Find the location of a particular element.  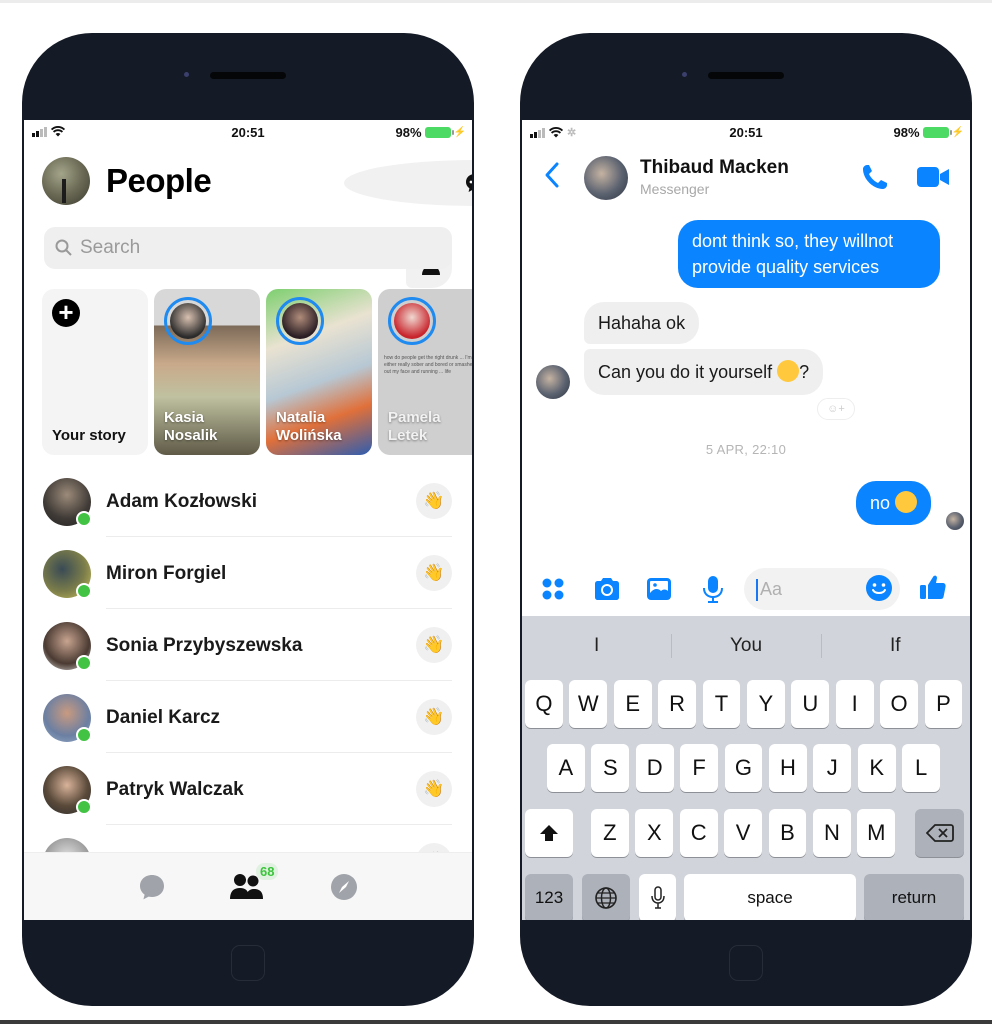

chat-header: Thibaud Macken Messenger is located at coordinates (746, 177).